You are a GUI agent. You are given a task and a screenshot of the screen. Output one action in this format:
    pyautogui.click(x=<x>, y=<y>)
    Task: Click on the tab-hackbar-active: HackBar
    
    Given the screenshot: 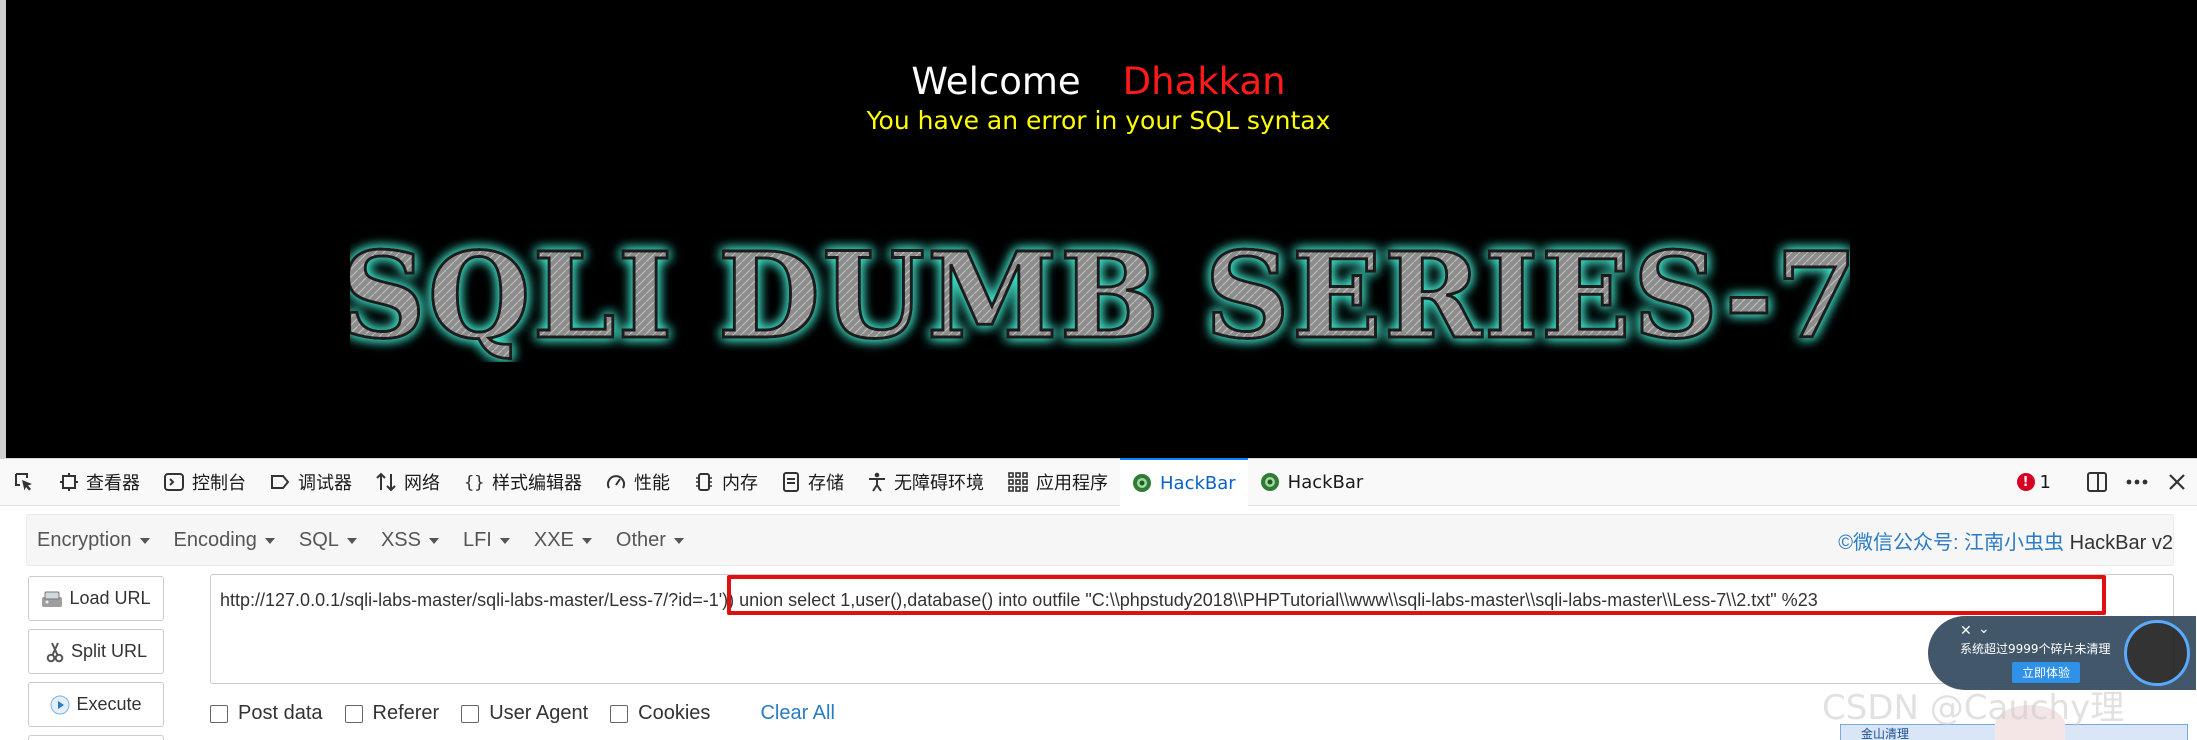 What is the action you would take?
    pyautogui.click(x=1184, y=482)
    